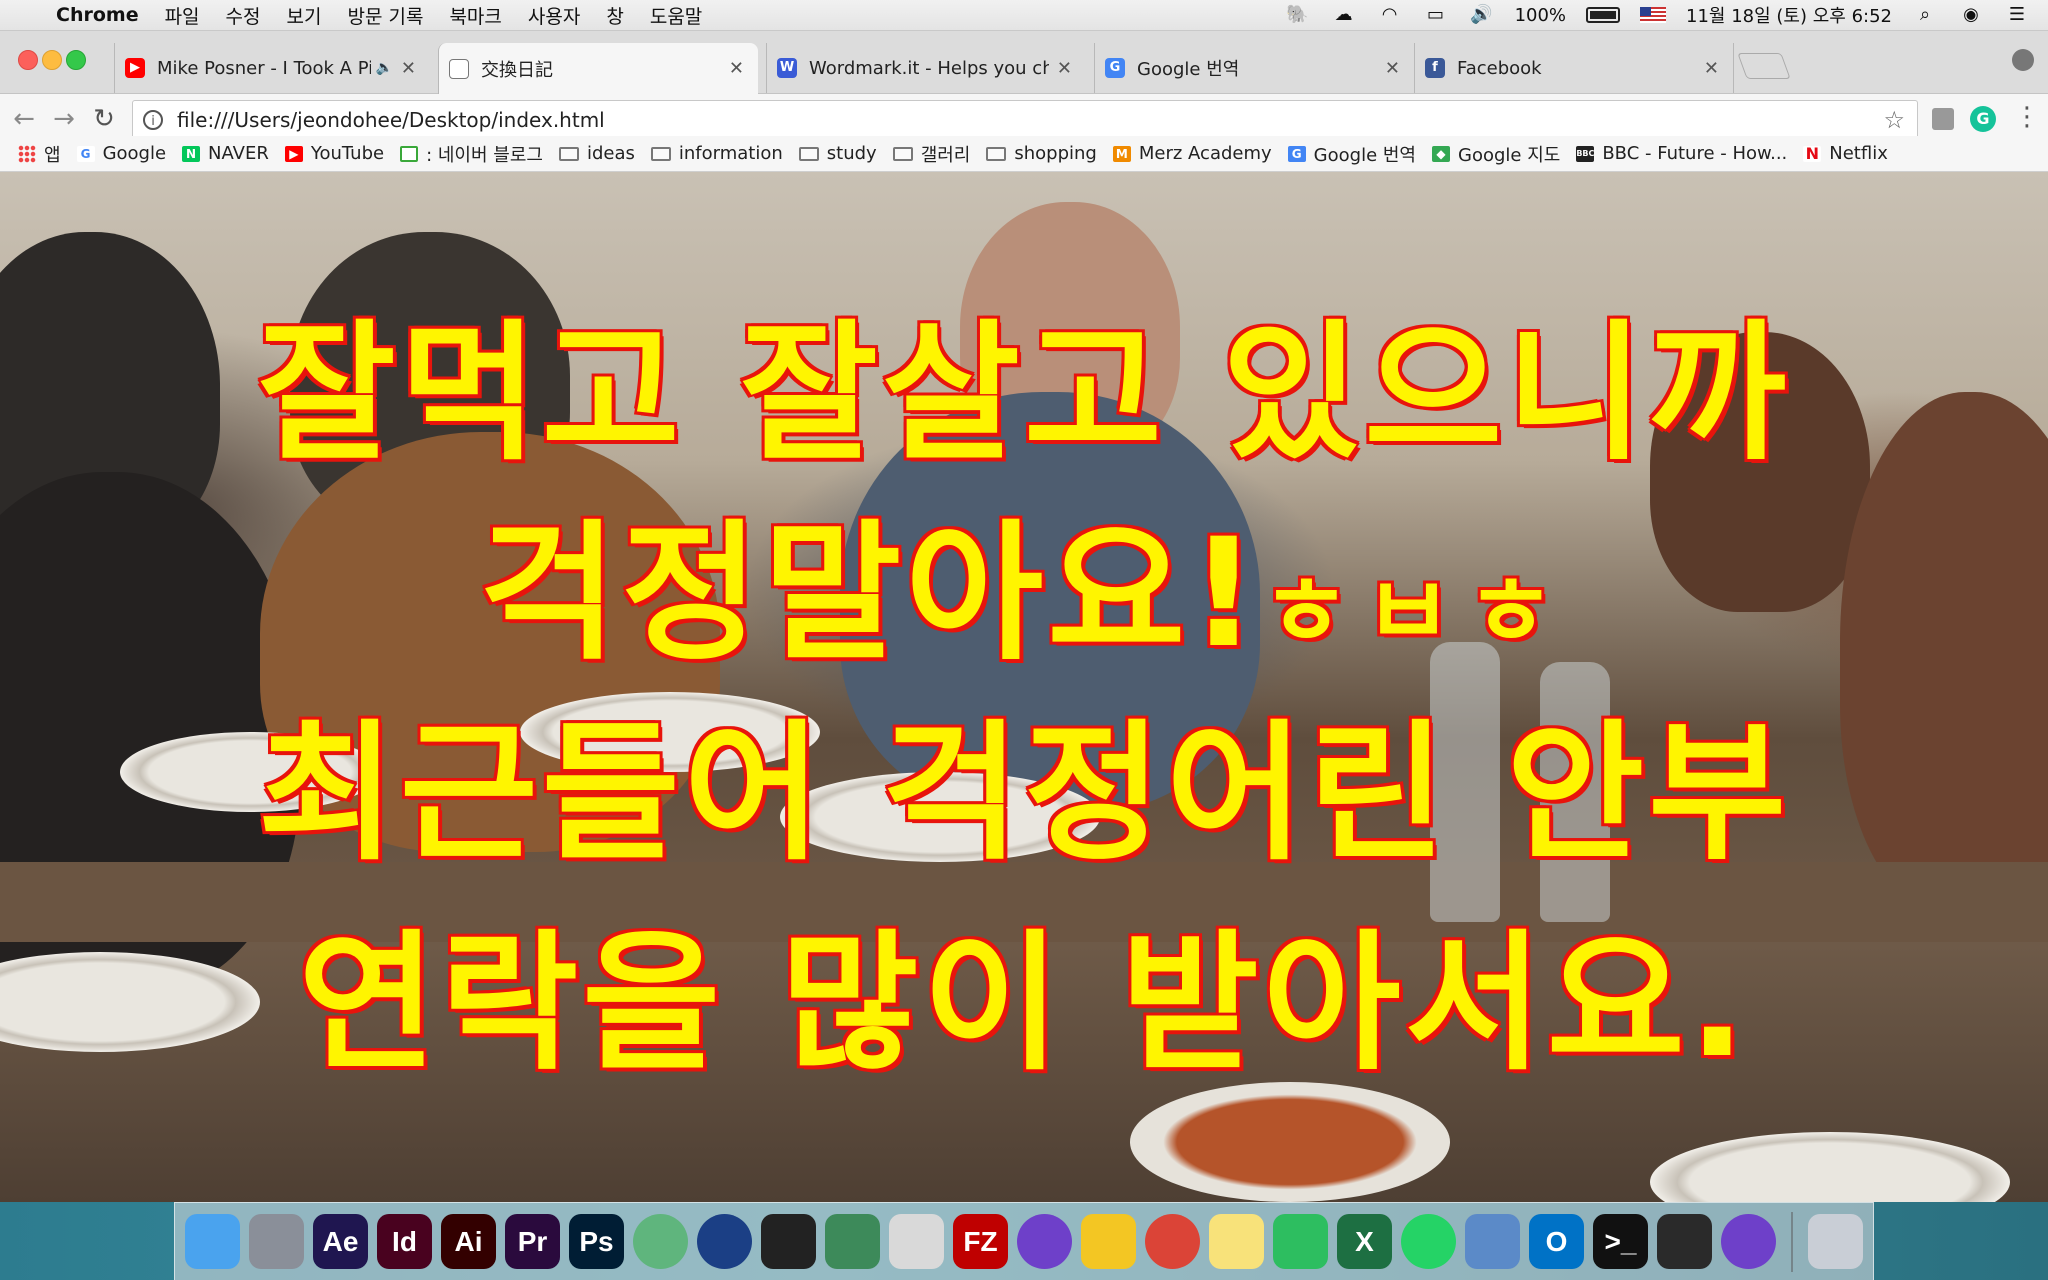  Describe the element at coordinates (468, 1241) in the screenshot. I see `illustrator-icon: Ai` at that location.